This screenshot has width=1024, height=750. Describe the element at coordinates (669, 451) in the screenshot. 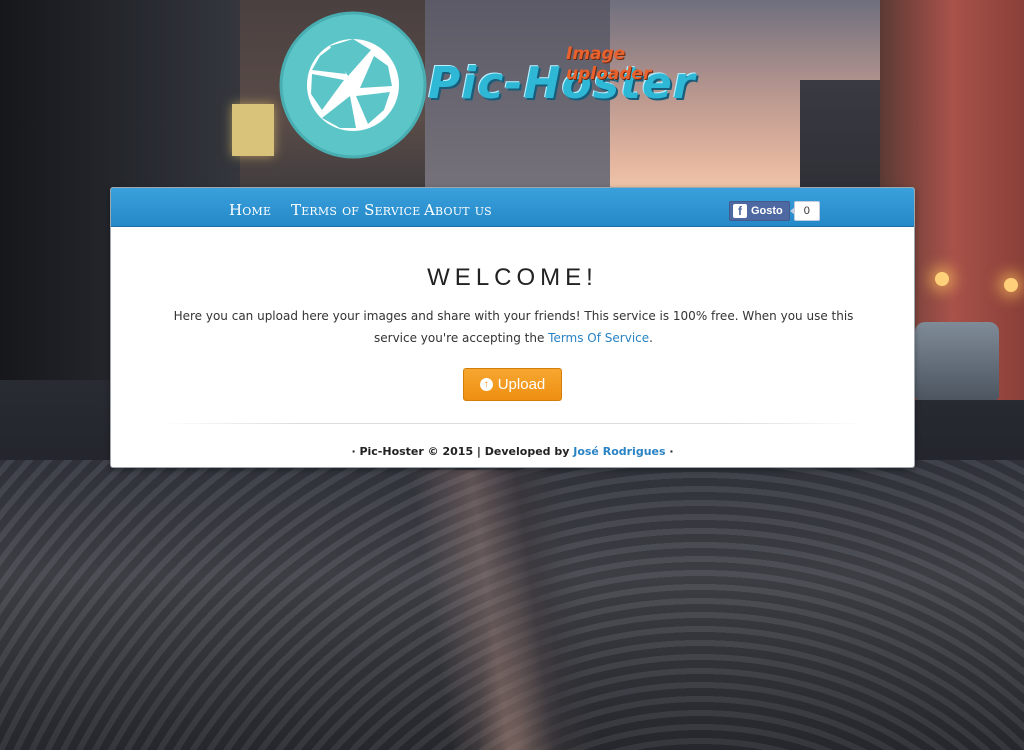

I see `footer-suffix: ·` at that location.